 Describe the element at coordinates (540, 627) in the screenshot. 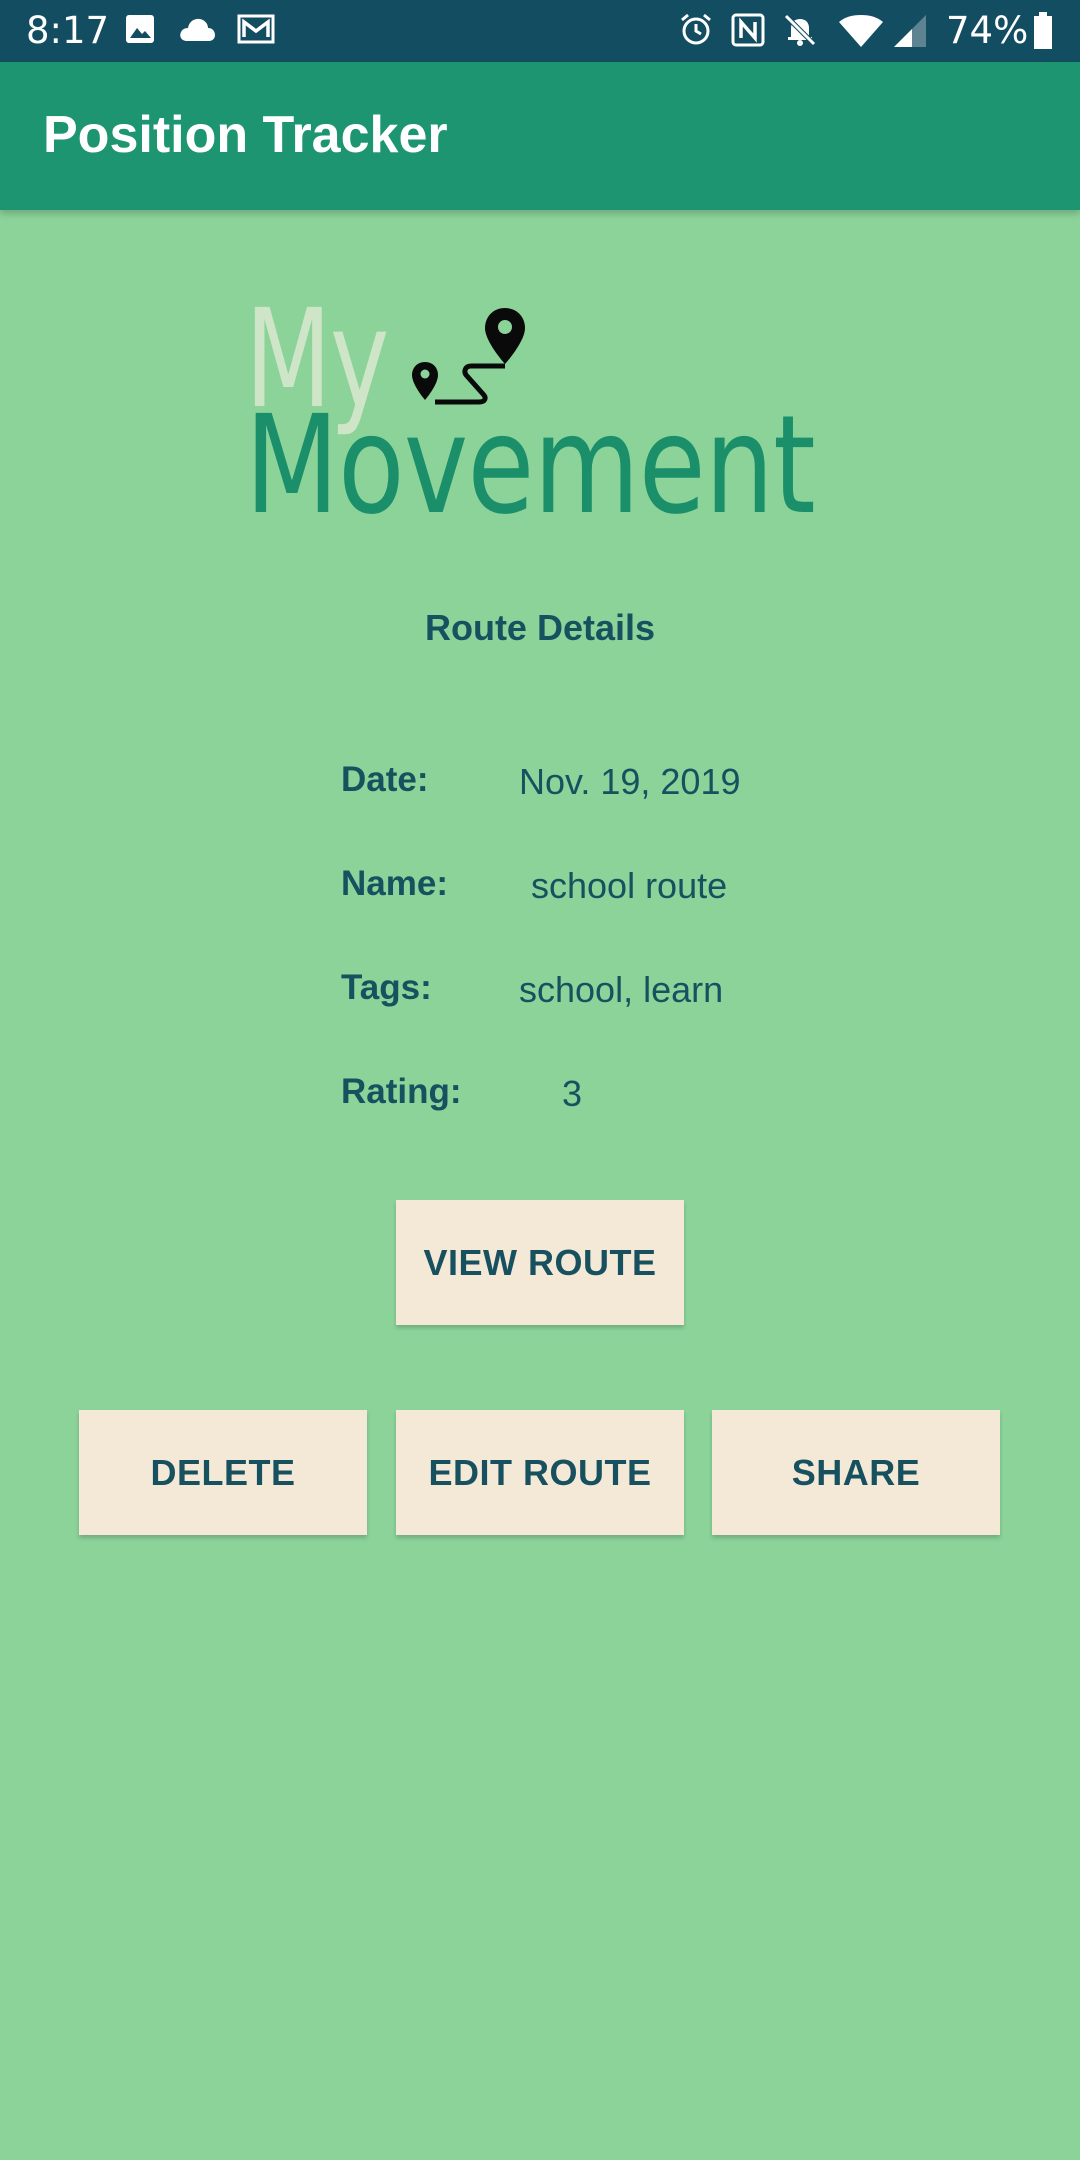

I see `route-details-title: Route Details` at that location.